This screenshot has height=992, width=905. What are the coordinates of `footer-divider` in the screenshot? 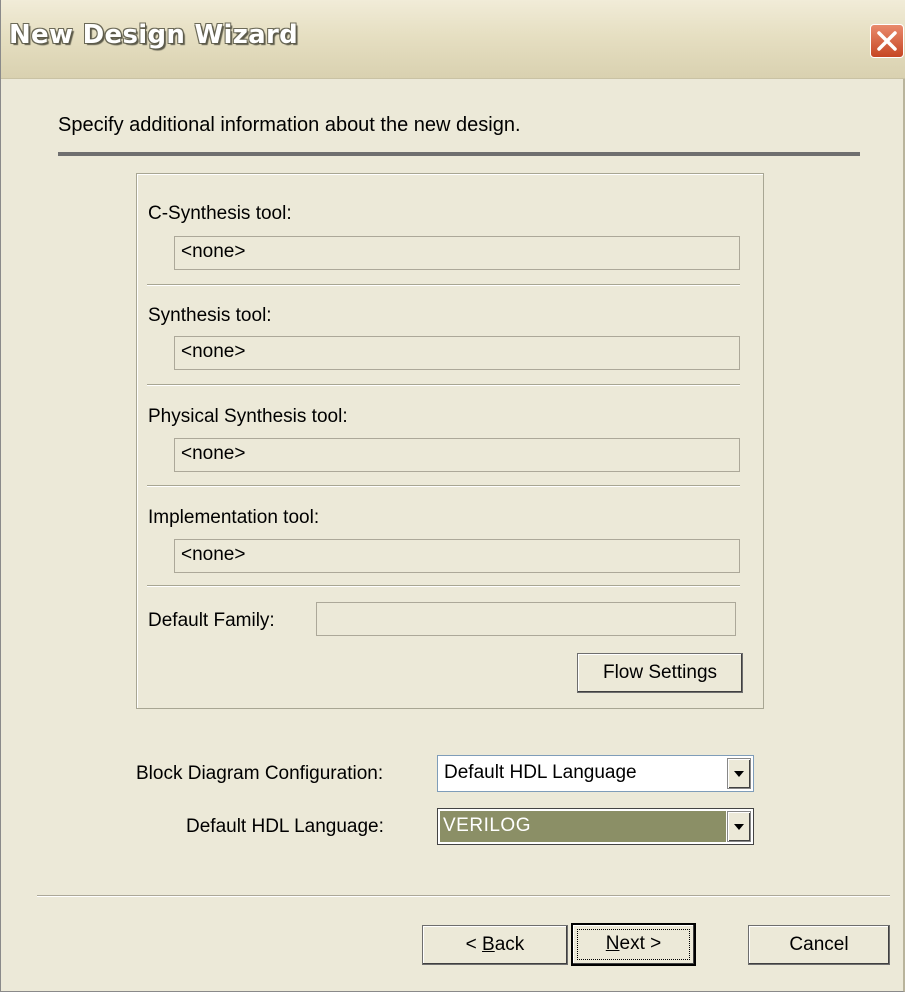 It's located at (463, 896).